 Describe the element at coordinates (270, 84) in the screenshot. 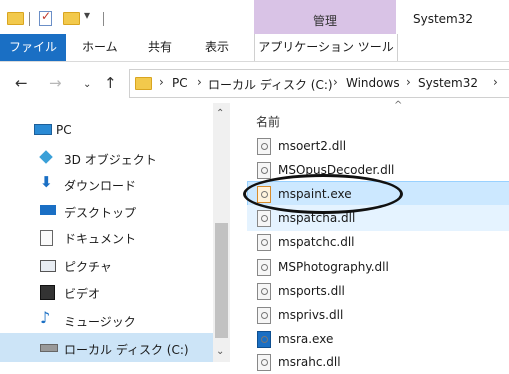

I see `breadcrumb-local-disk: ローカル ディスク (C:)` at that location.